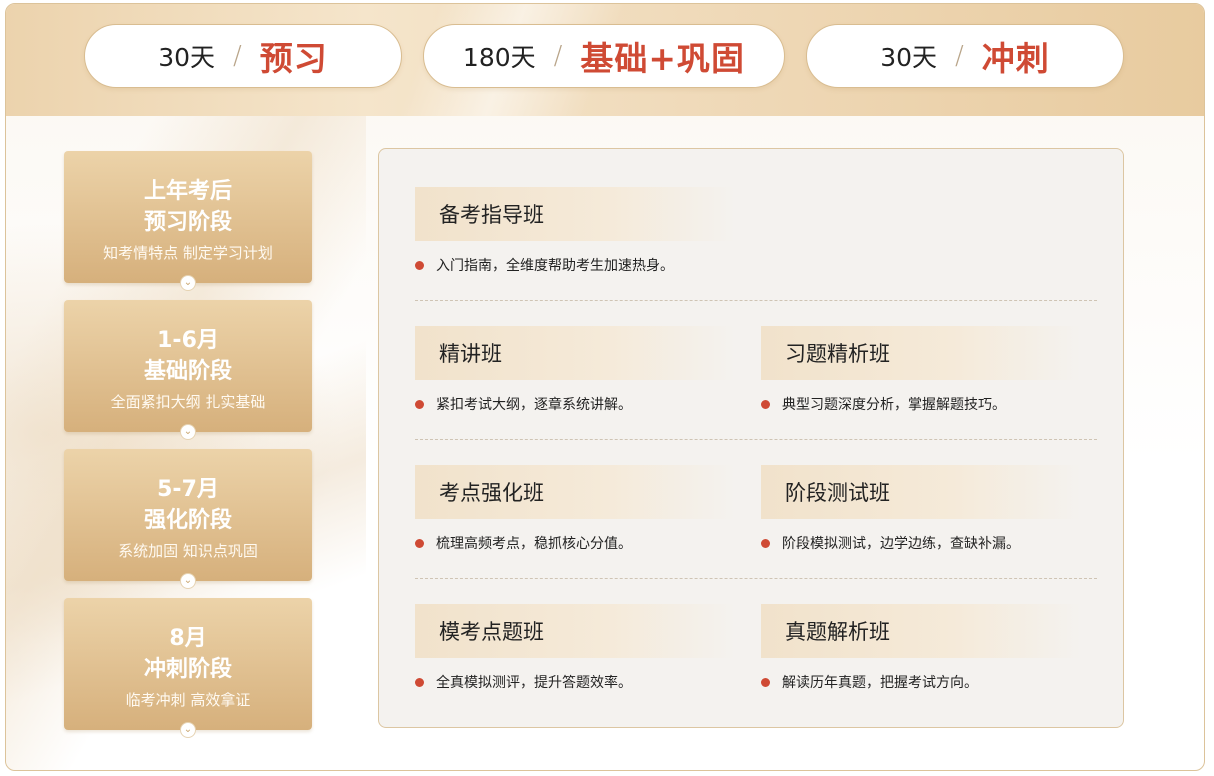 This screenshot has height=776, width=1214. Describe the element at coordinates (534, 544) in the screenshot. I see `course-description-text: 梳理高频考点，稳抓核心分值。` at that location.